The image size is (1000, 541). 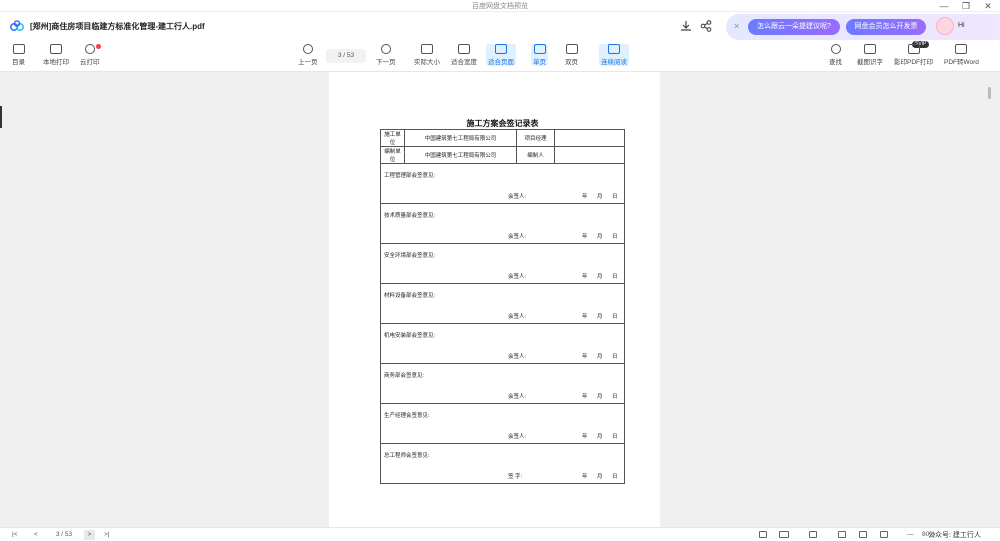 I want to click on fit-page-small-icon, so click(x=884, y=534).